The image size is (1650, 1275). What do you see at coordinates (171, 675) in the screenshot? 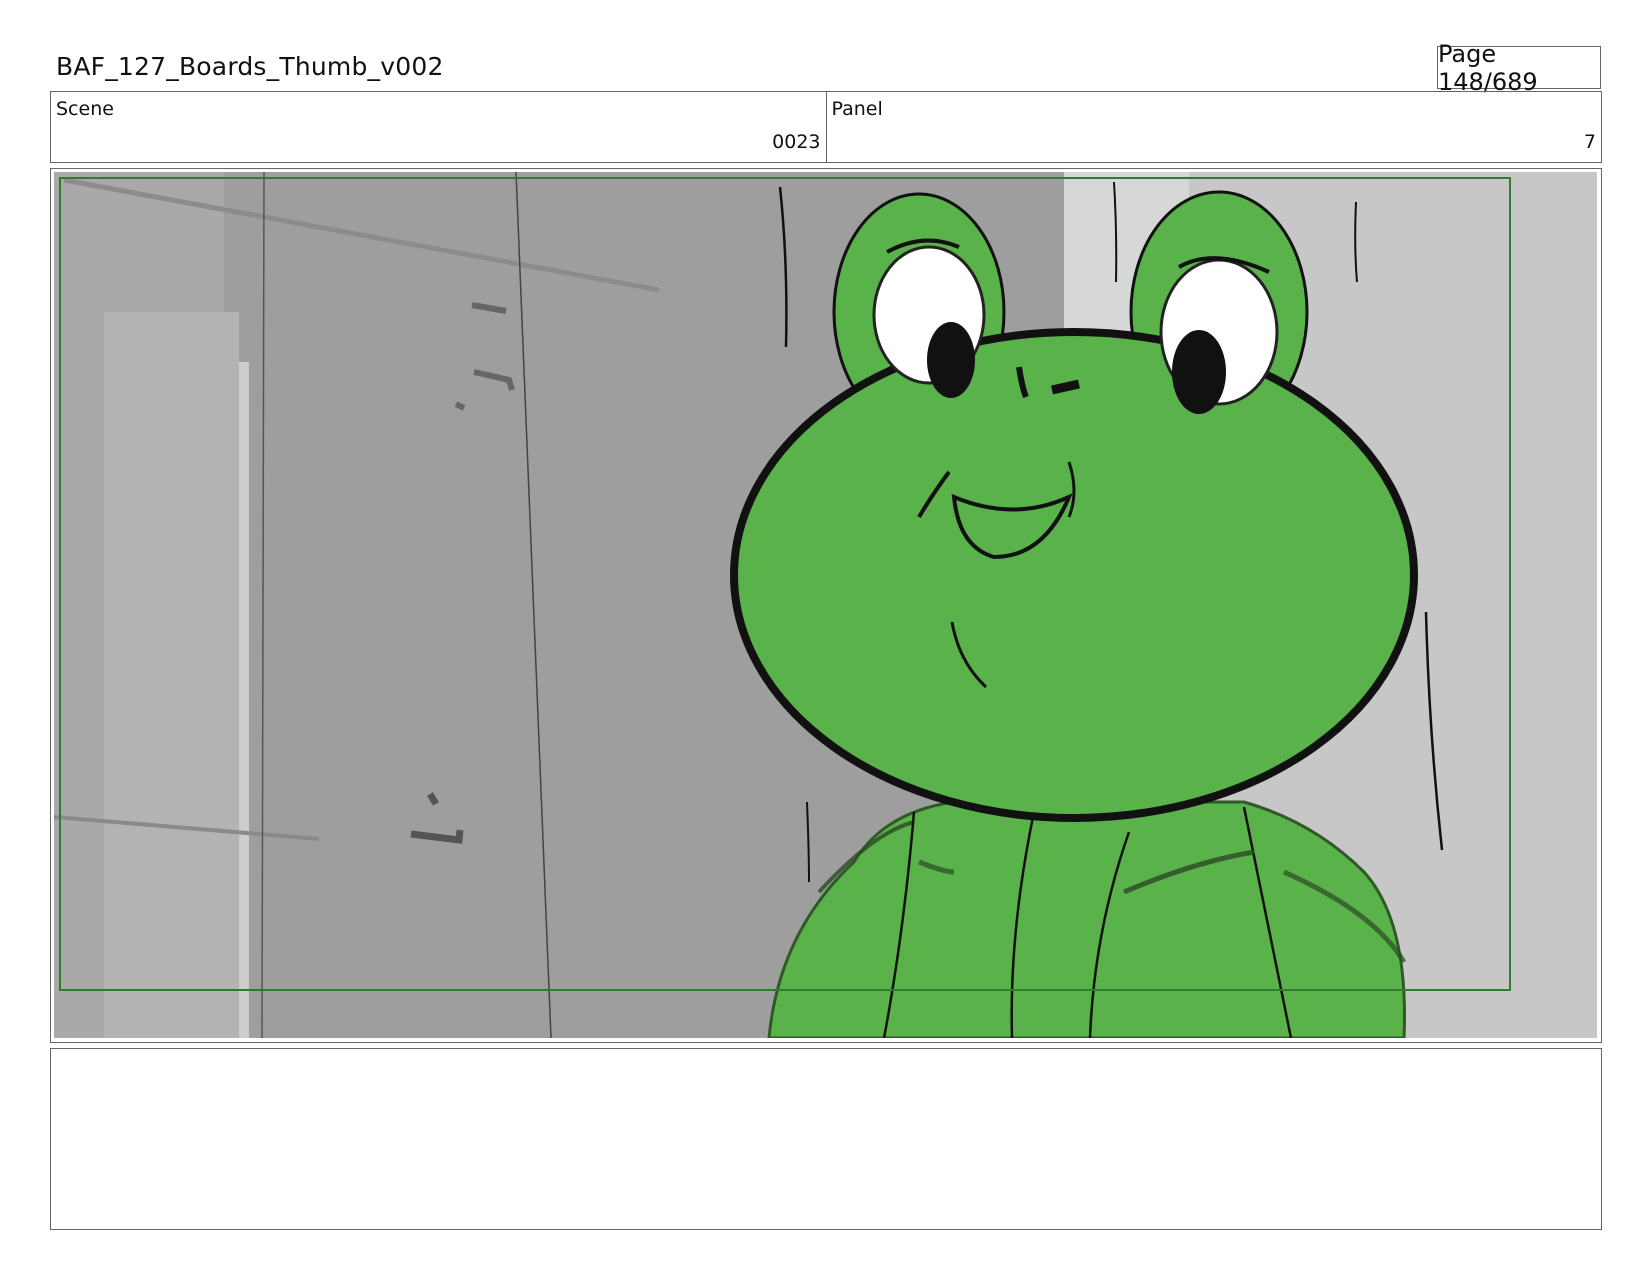
I see `background-door-panel` at bounding box center [171, 675].